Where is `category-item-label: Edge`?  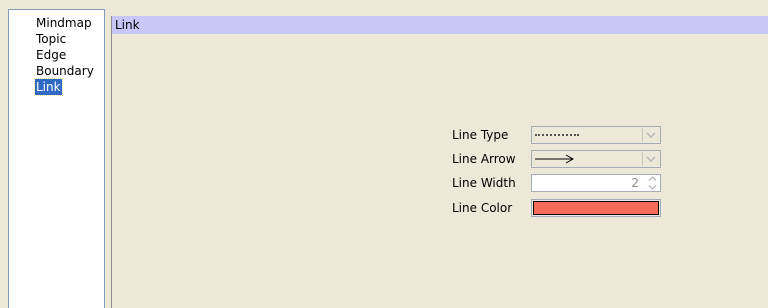 category-item-label: Edge is located at coordinates (51, 55).